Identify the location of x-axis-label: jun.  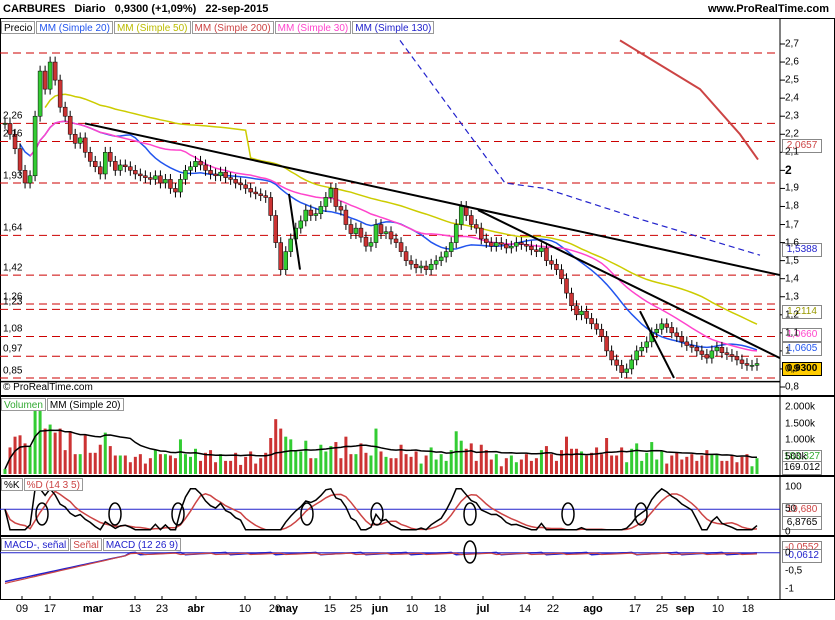
(380, 609).